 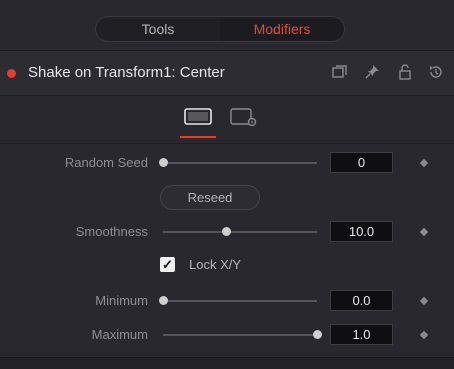 I want to click on lock-xy-checkbox: ✓, so click(x=167, y=264).